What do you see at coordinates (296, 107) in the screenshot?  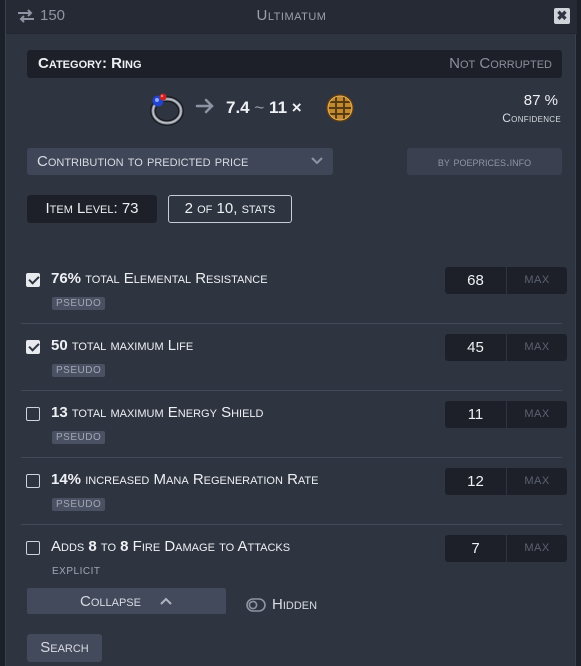 I see `price-multiplier: ×` at bounding box center [296, 107].